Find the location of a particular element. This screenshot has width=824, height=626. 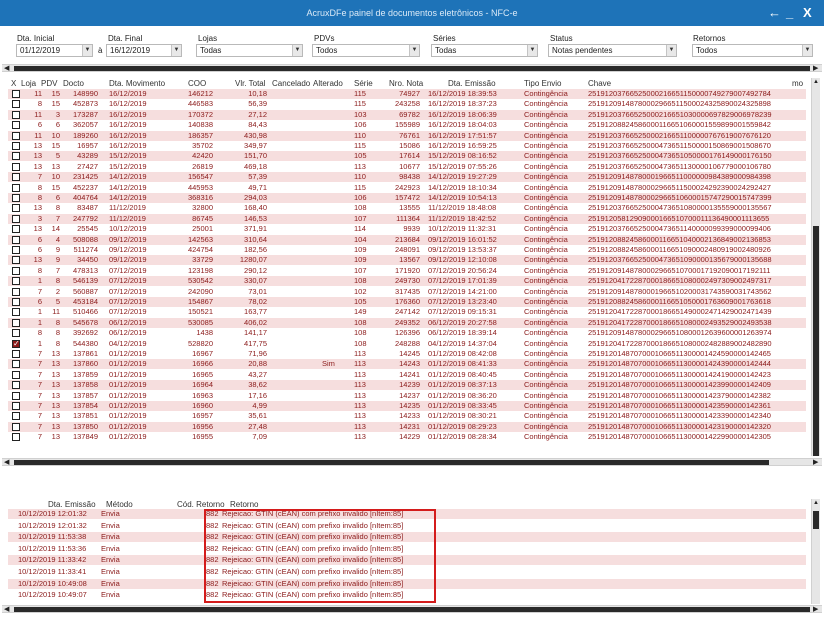

grid-horizontal-scrollbar: ◀ ▶ is located at coordinates (412, 462).